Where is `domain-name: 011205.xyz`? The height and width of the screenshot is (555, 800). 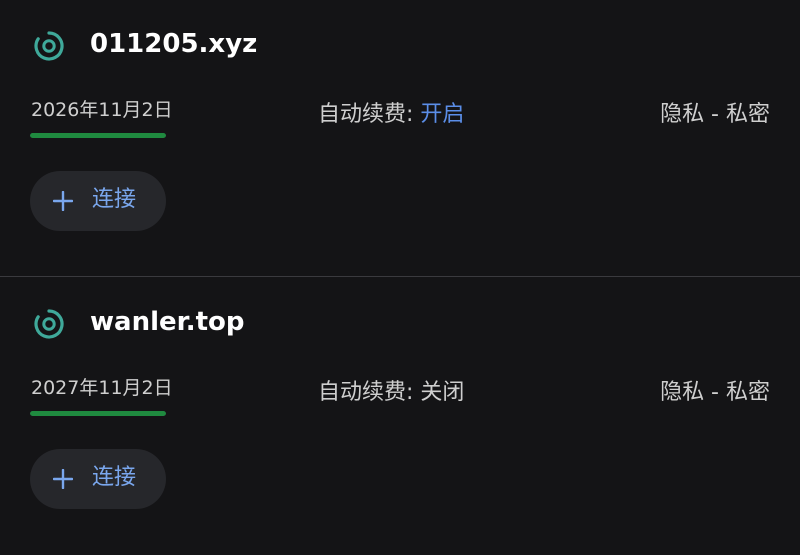
domain-name: 011205.xyz is located at coordinates (173, 44).